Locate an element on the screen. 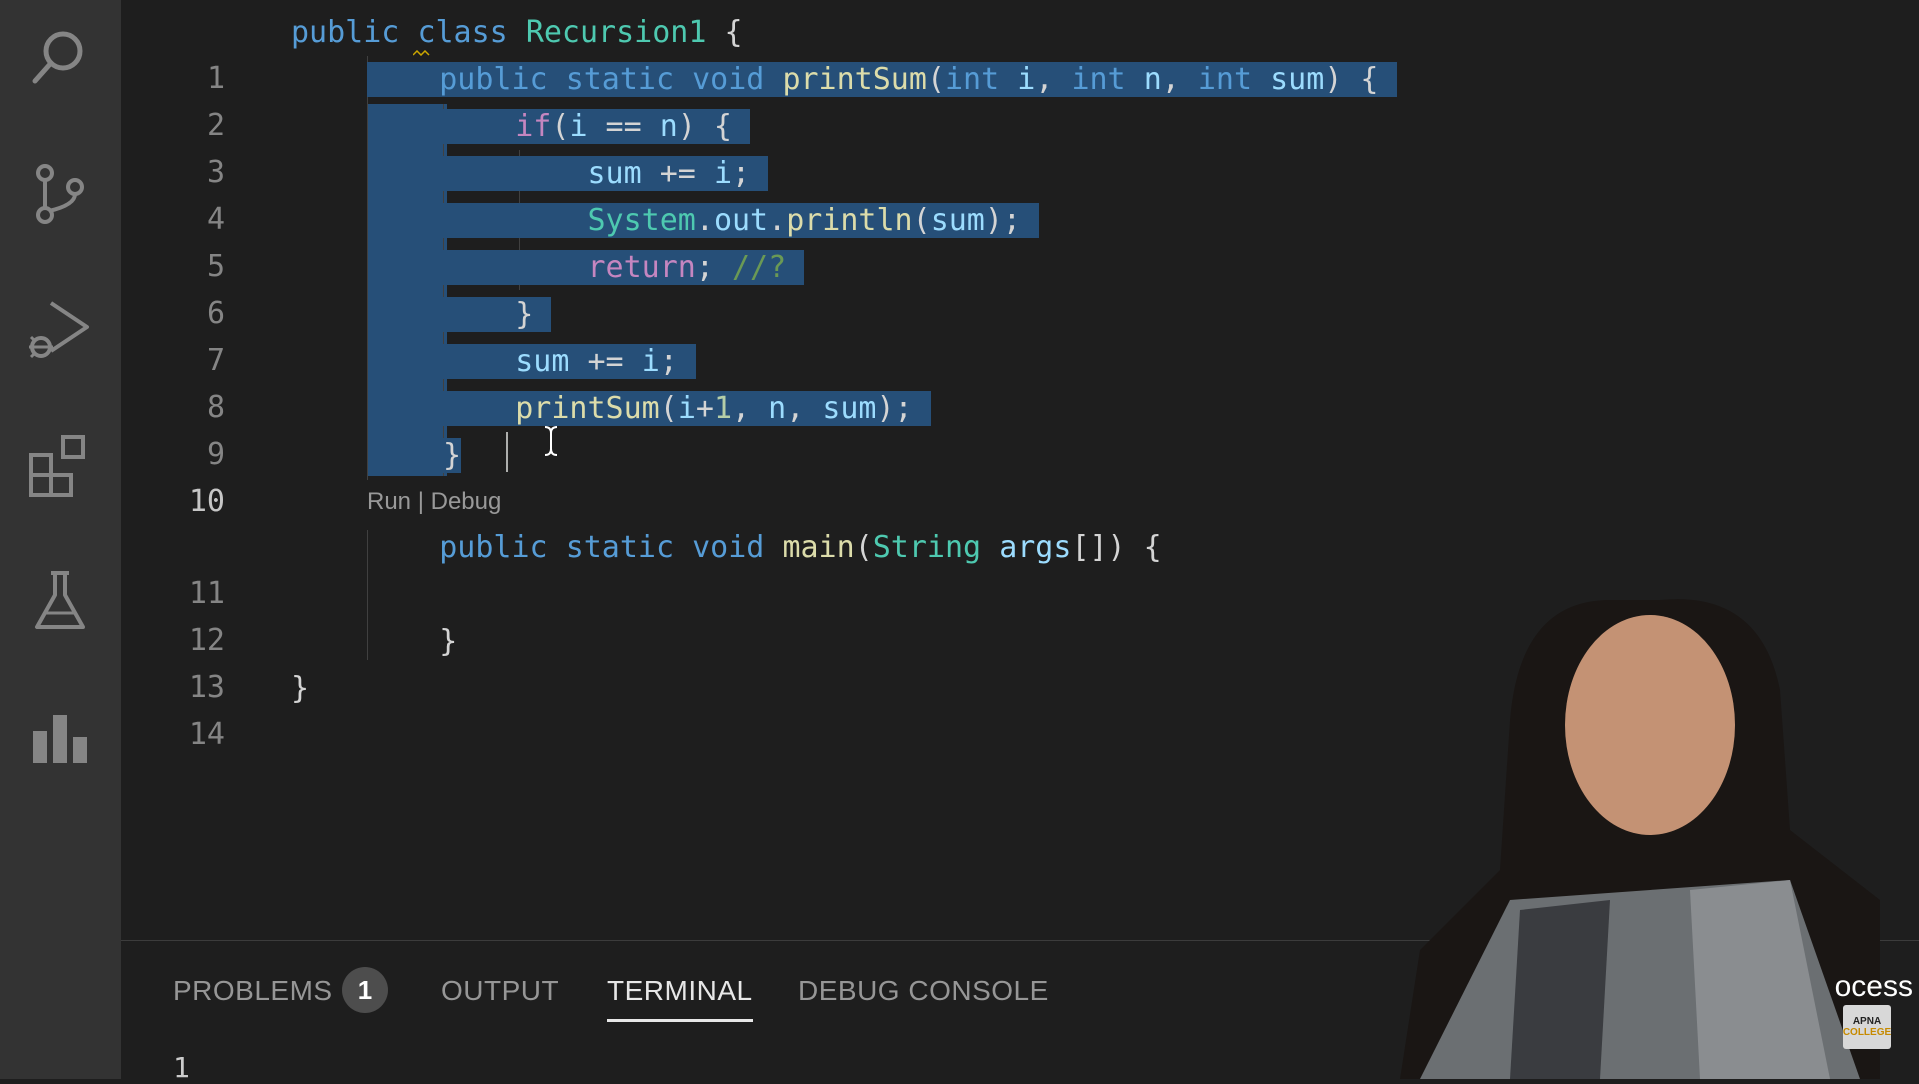  codelens: Run | Debug is located at coordinates (434, 501).